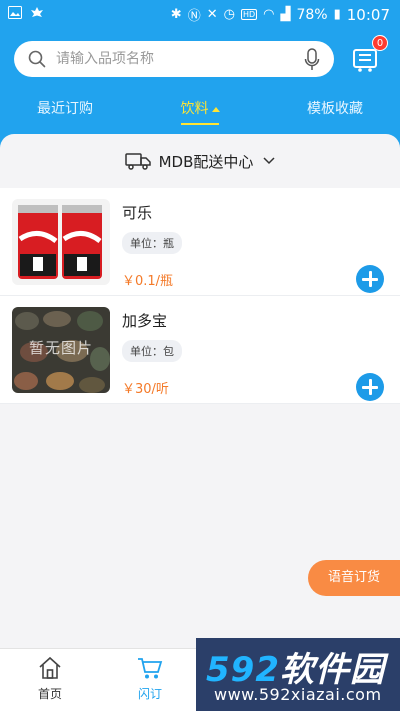  What do you see at coordinates (332, 670) in the screenshot?
I see `watermark-text: 软件园` at bounding box center [332, 670].